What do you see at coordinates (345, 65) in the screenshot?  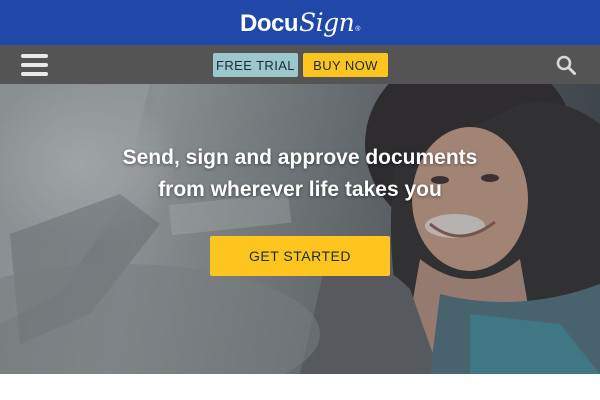 I see `buy-now-button: BUY NOW` at bounding box center [345, 65].